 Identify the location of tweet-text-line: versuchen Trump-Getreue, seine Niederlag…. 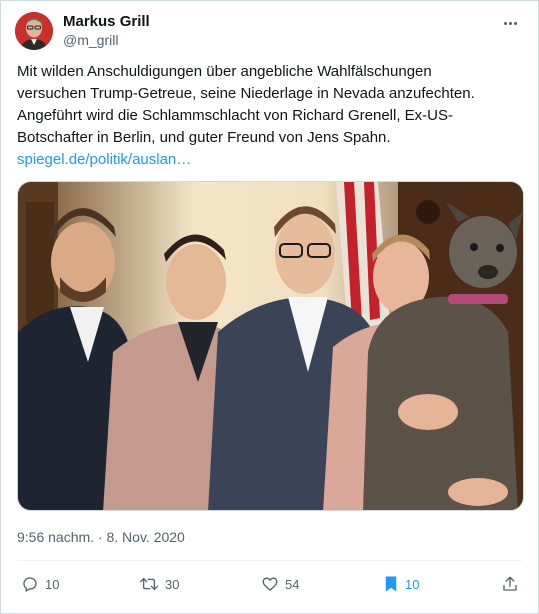
(246, 93).